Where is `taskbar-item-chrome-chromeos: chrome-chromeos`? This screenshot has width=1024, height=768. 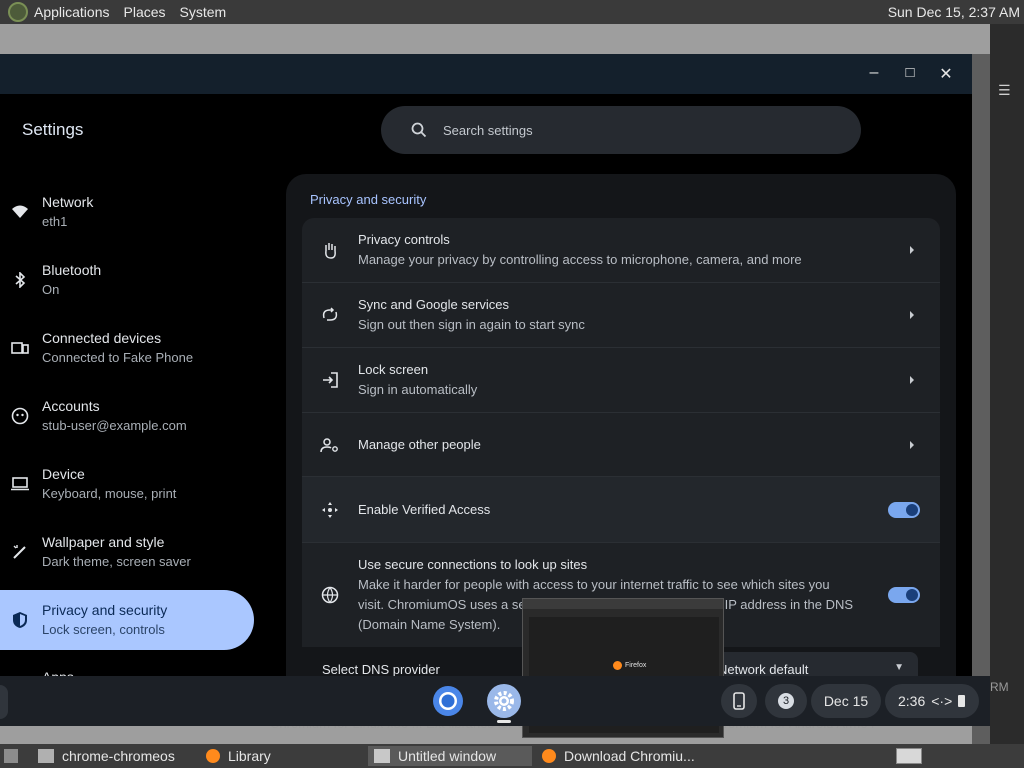 taskbar-item-chrome-chromeos: chrome-chromeos is located at coordinates (114, 756).